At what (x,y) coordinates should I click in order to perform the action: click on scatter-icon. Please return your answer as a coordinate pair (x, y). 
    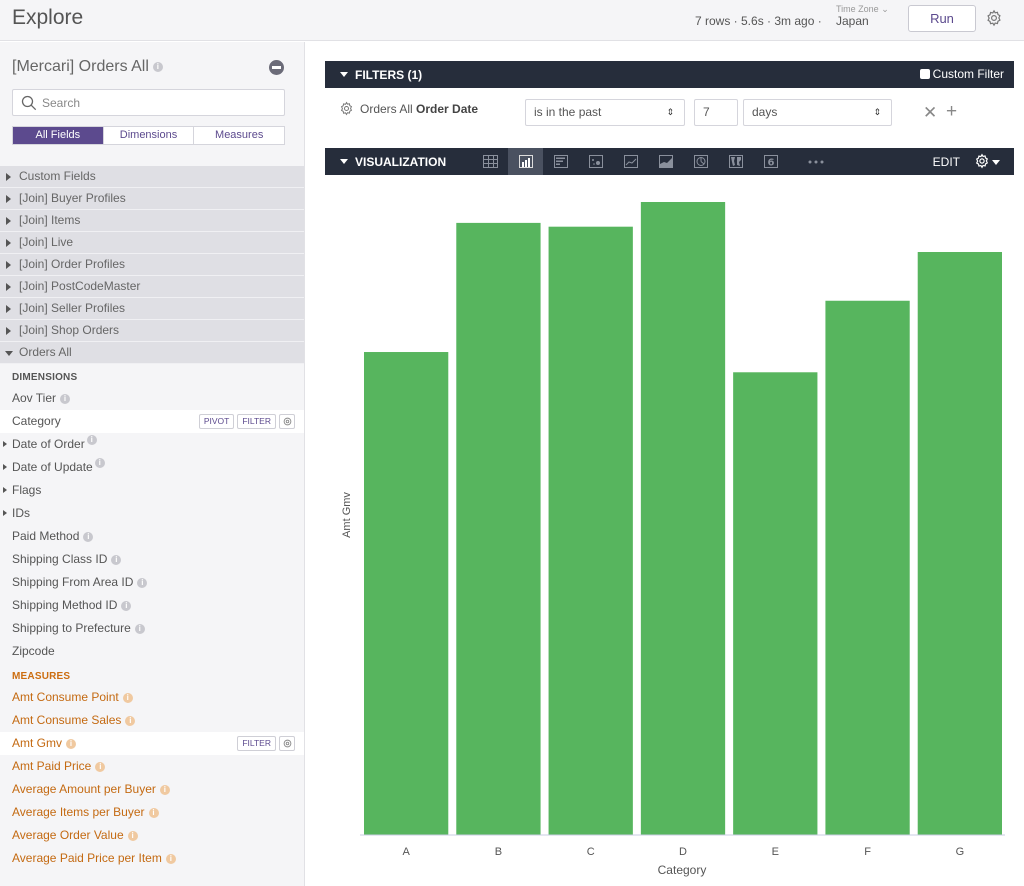
    Looking at the image, I should click on (595, 161).